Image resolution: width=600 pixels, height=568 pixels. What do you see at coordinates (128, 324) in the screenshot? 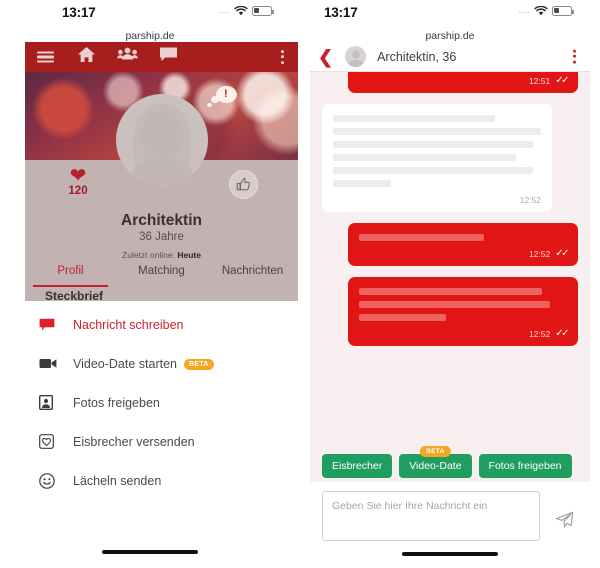
I see `action-label: Nachricht schreiben` at bounding box center [128, 324].